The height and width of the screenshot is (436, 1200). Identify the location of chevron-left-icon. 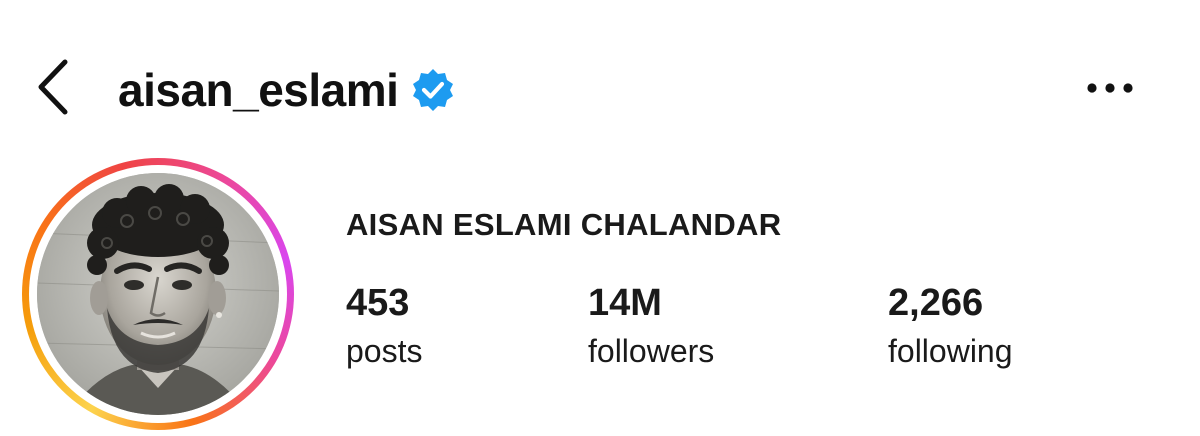
(53, 87).